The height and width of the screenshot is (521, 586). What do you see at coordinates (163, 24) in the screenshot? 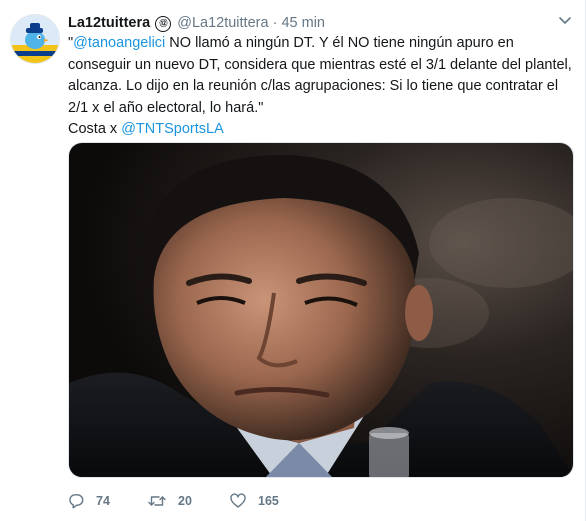
I see `number-badge: ⑫` at bounding box center [163, 24].